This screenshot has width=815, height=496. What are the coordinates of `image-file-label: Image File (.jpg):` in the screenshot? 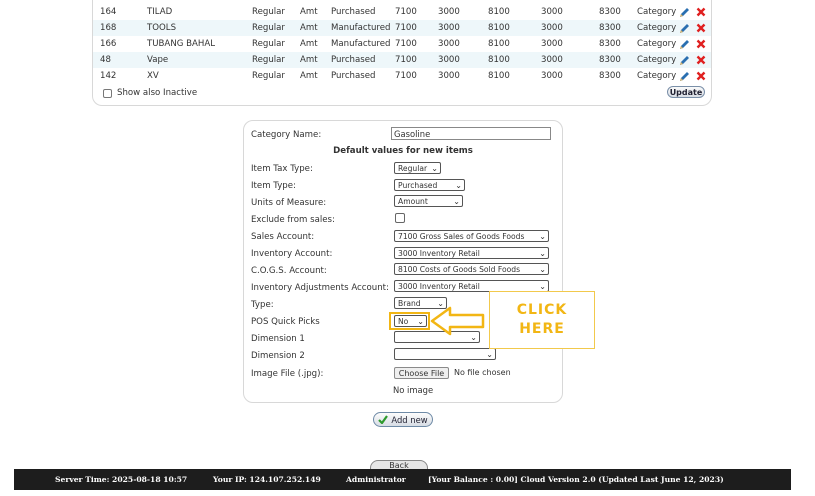 It's located at (287, 374).